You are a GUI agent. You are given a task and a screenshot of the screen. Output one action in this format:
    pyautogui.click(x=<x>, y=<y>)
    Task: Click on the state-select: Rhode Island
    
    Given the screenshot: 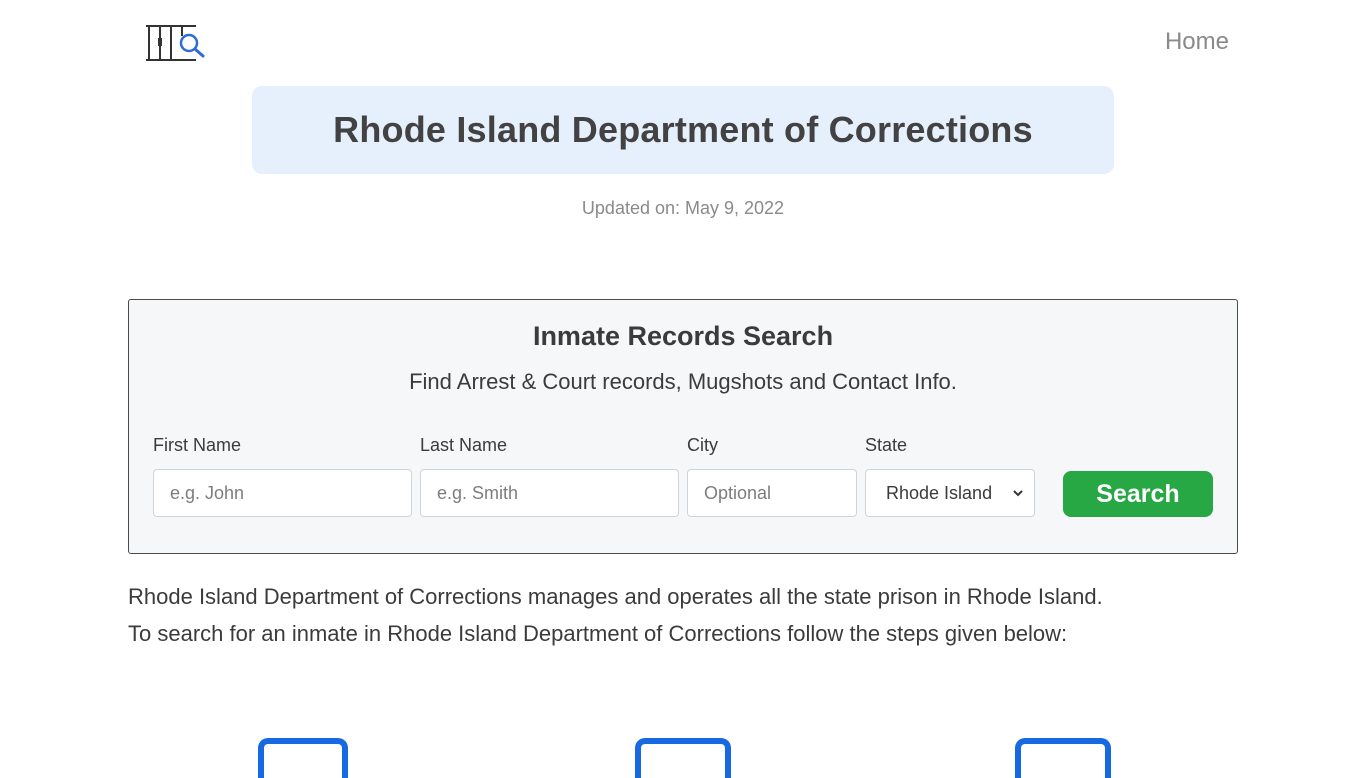 What is the action you would take?
    pyautogui.click(x=950, y=493)
    